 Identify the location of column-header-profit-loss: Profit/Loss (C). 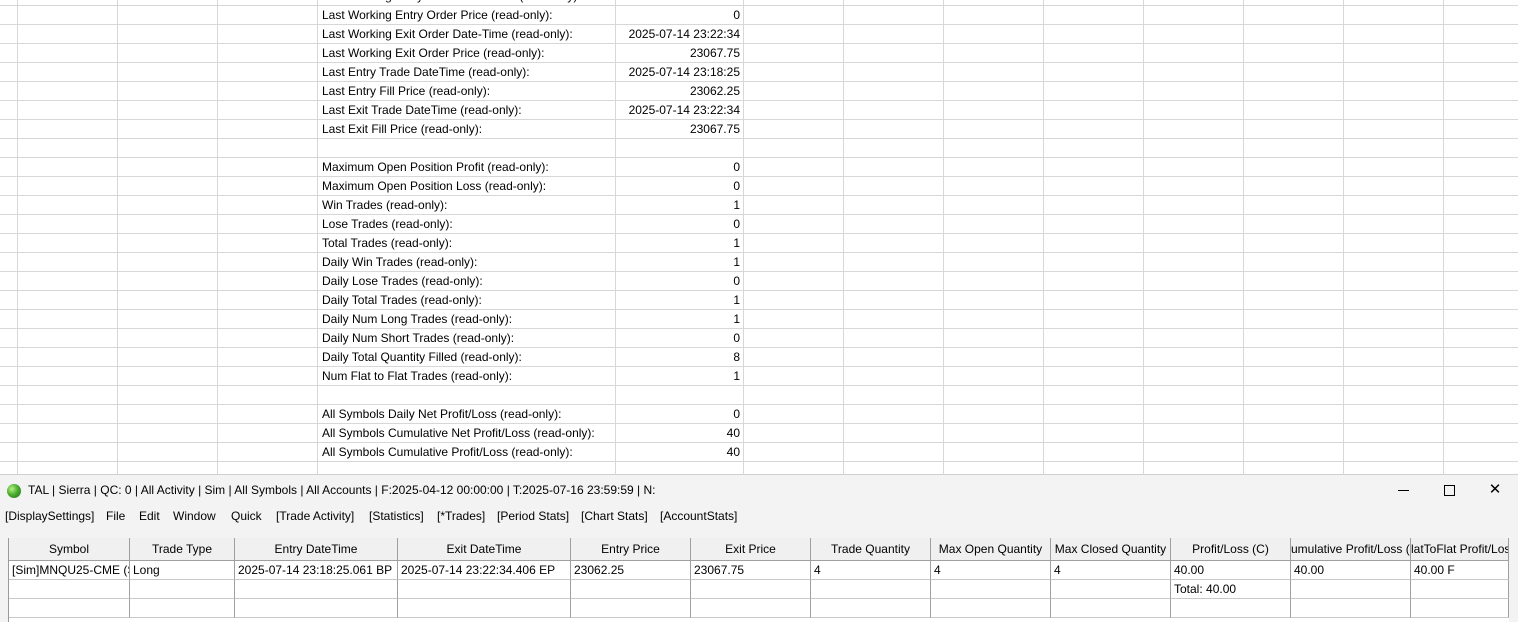
(1231, 549).